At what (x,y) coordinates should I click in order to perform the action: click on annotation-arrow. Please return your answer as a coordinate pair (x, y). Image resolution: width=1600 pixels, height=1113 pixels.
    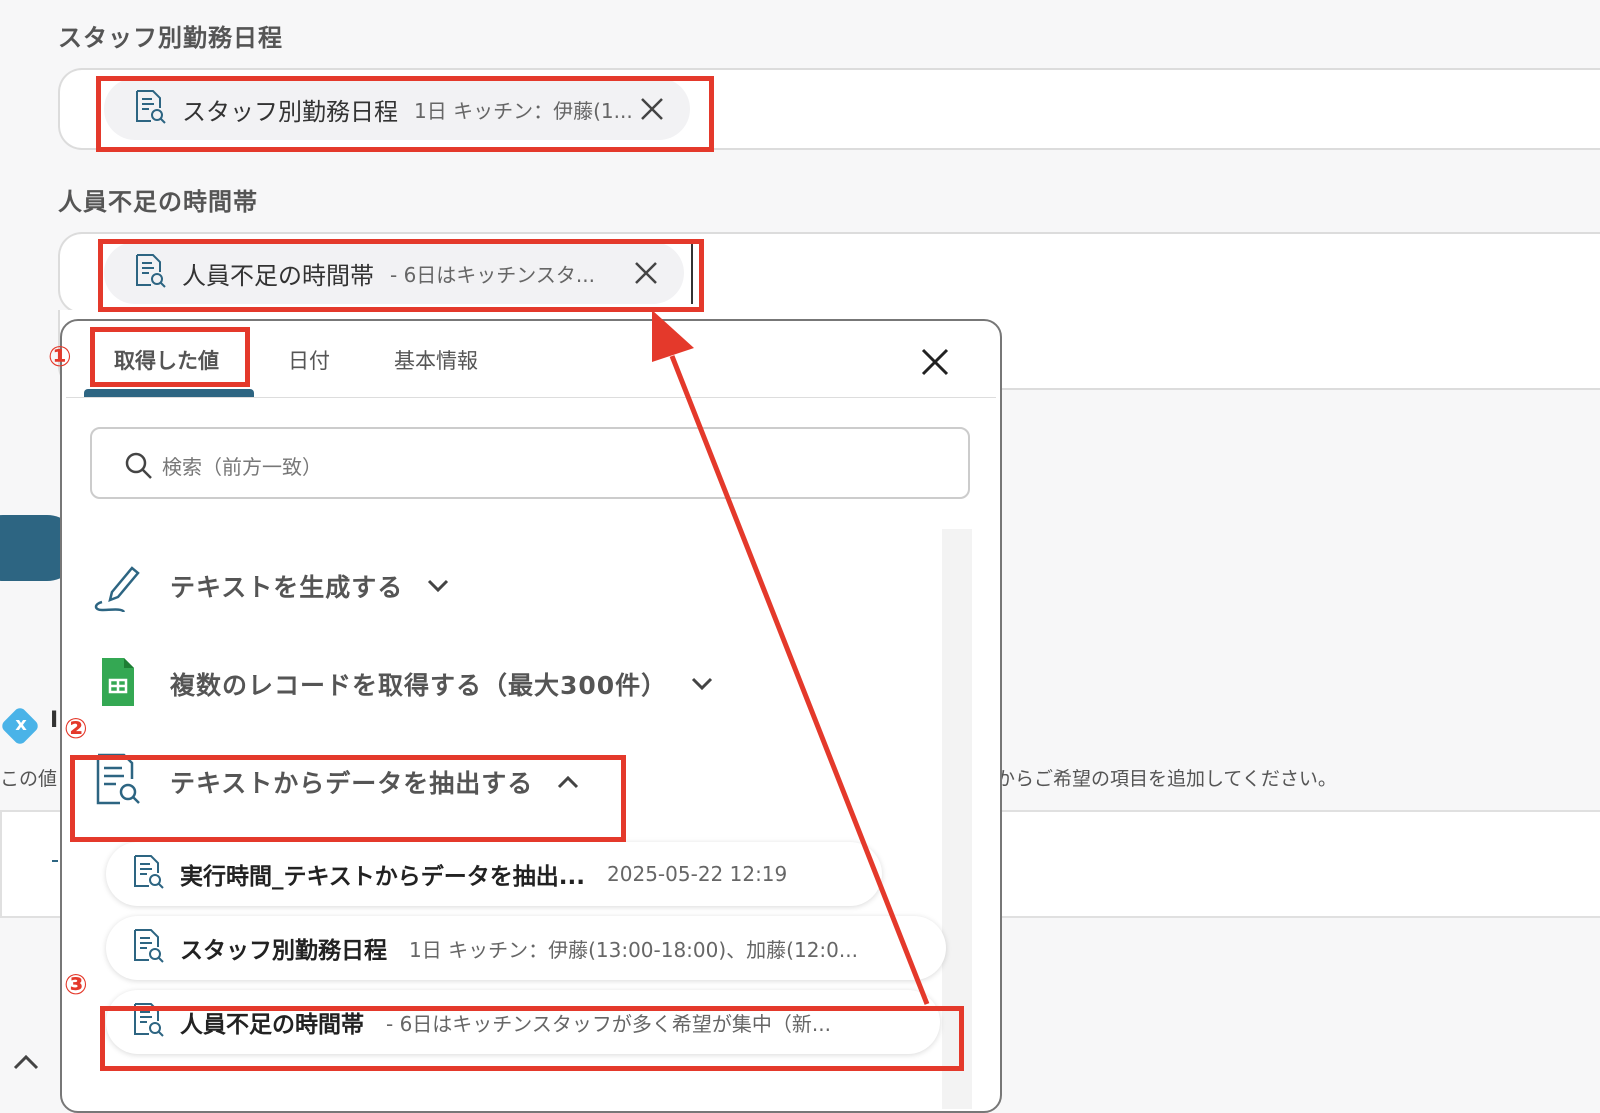
    Looking at the image, I should click on (791, 657).